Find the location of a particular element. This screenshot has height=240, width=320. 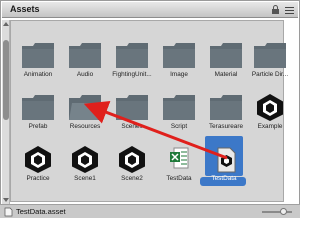

vertical-scrollbar is located at coordinates (6, 112).